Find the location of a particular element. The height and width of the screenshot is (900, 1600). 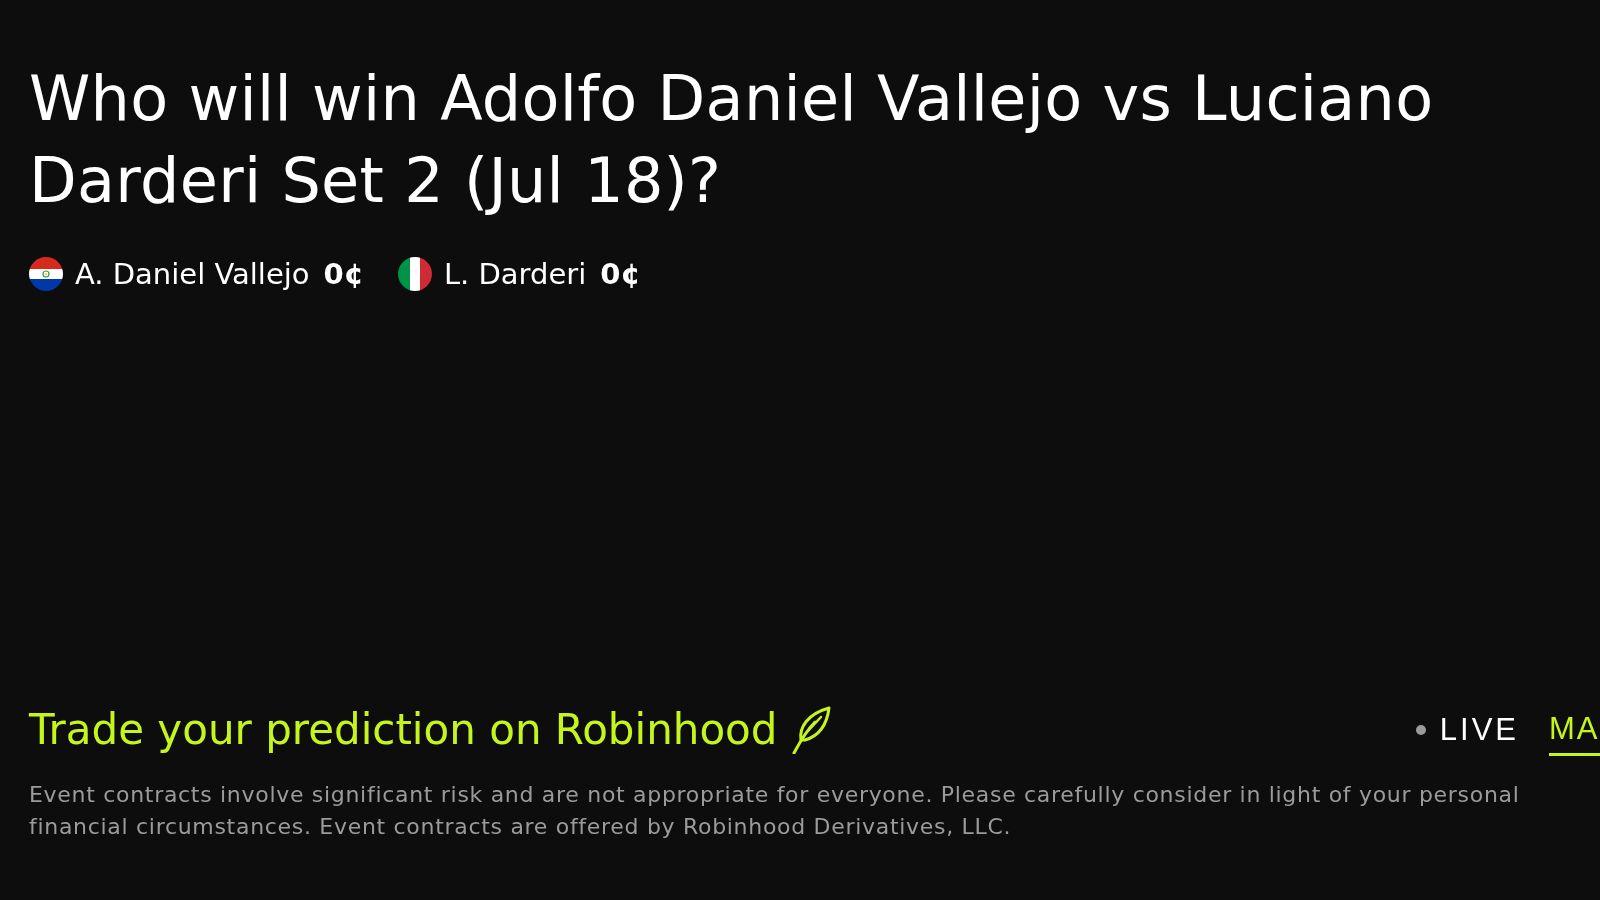

player-name: A. Daniel Vallejo is located at coordinates (192, 274).